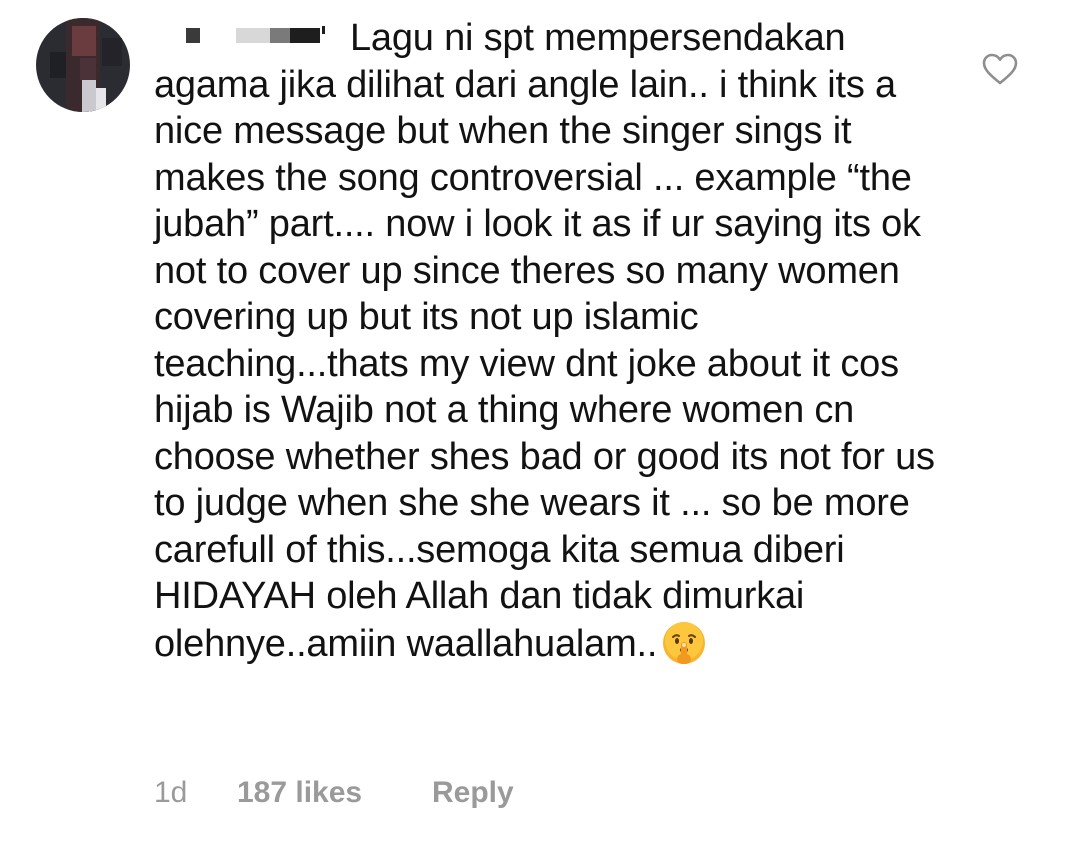  Describe the element at coordinates (684, 643) in the screenshot. I see `shushing-face-icon` at that location.